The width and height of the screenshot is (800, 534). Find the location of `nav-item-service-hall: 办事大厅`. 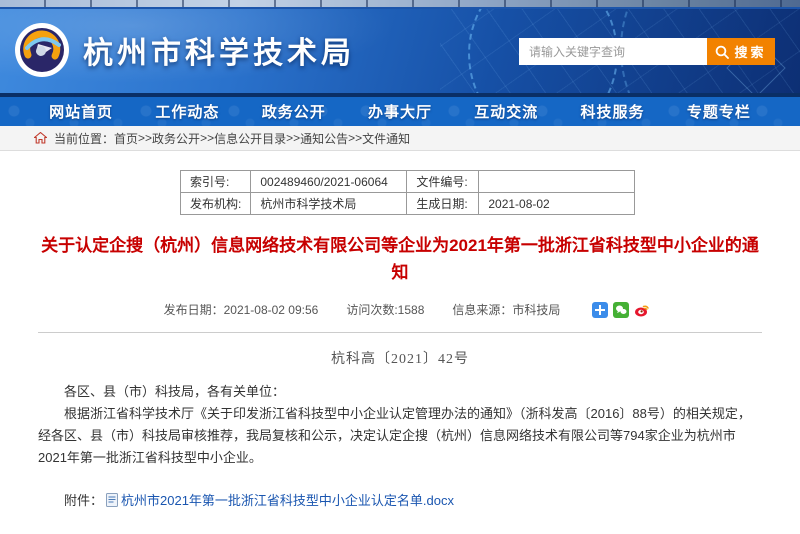

nav-item-service-hall: 办事大厅 is located at coordinates (400, 111).